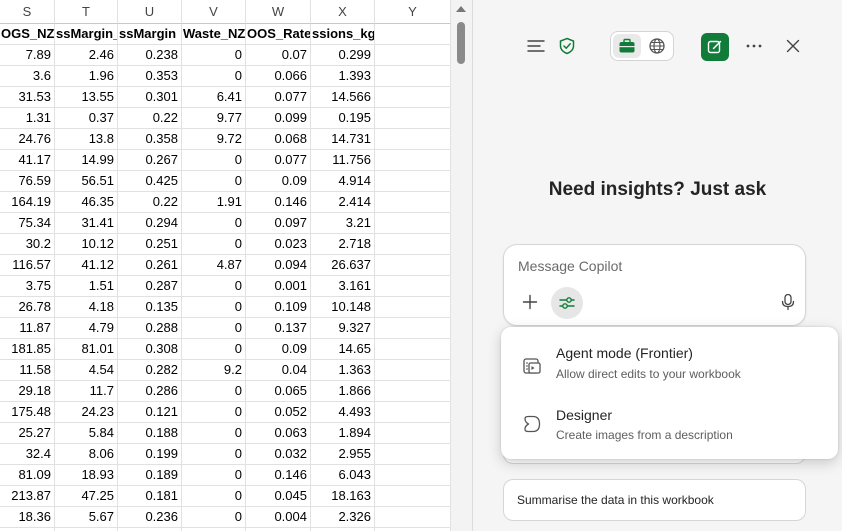  I want to click on column-header: X, so click(343, 12).